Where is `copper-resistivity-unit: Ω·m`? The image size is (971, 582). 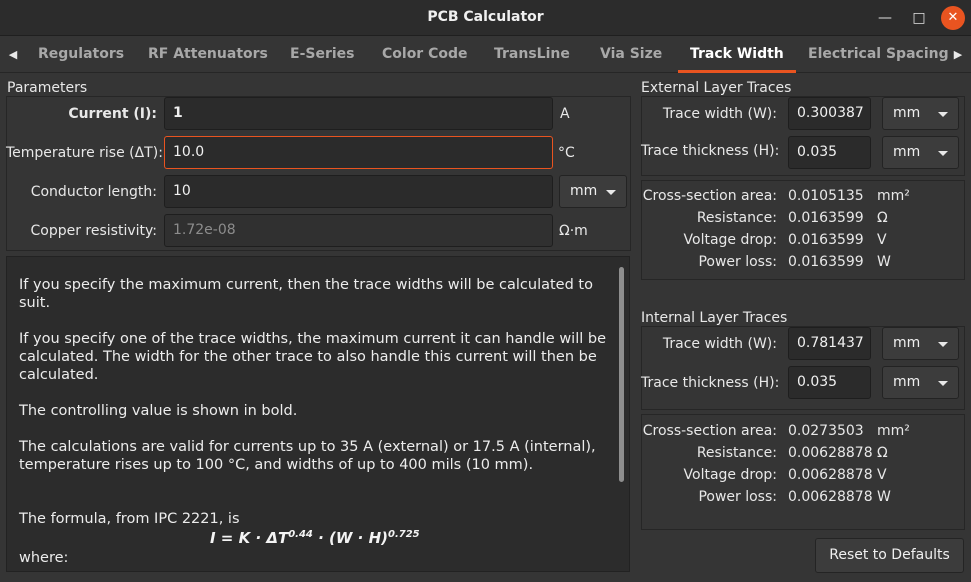 copper-resistivity-unit: Ω·m is located at coordinates (573, 231).